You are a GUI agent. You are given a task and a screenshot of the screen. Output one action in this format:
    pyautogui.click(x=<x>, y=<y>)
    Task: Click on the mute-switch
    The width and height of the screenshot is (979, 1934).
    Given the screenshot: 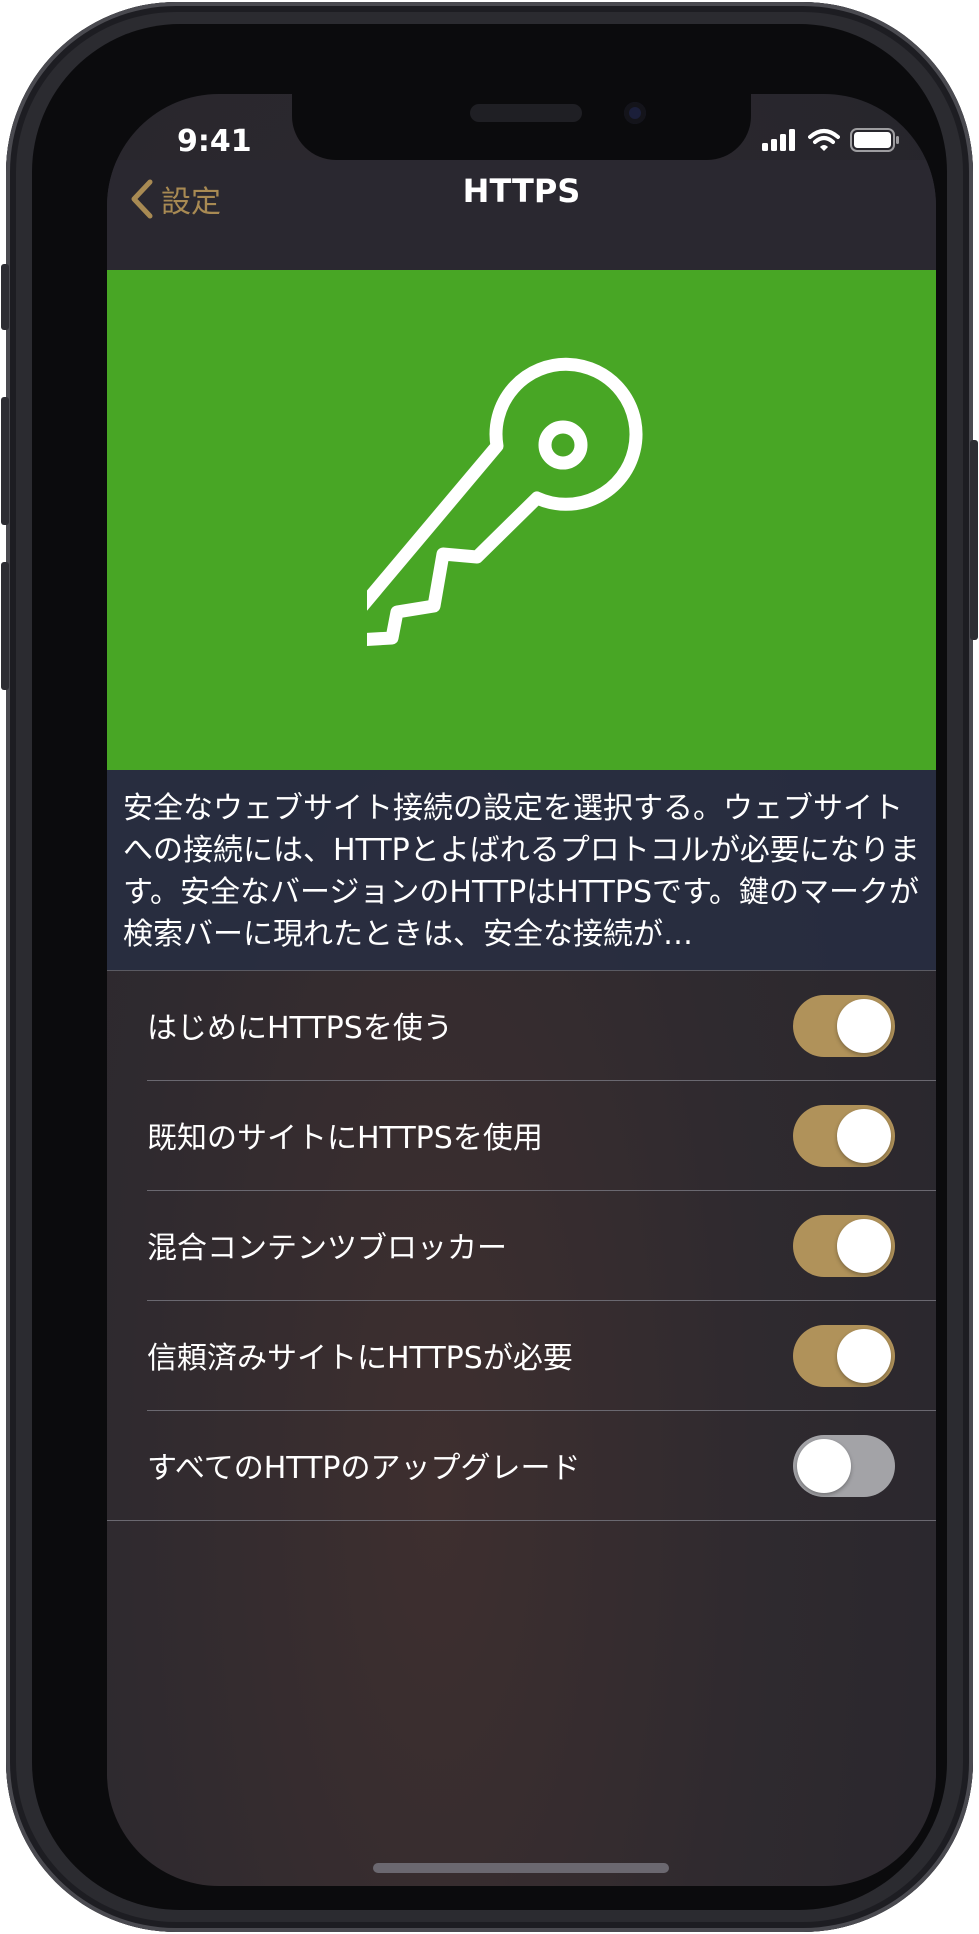 What is the action you would take?
    pyautogui.click(x=5, y=297)
    